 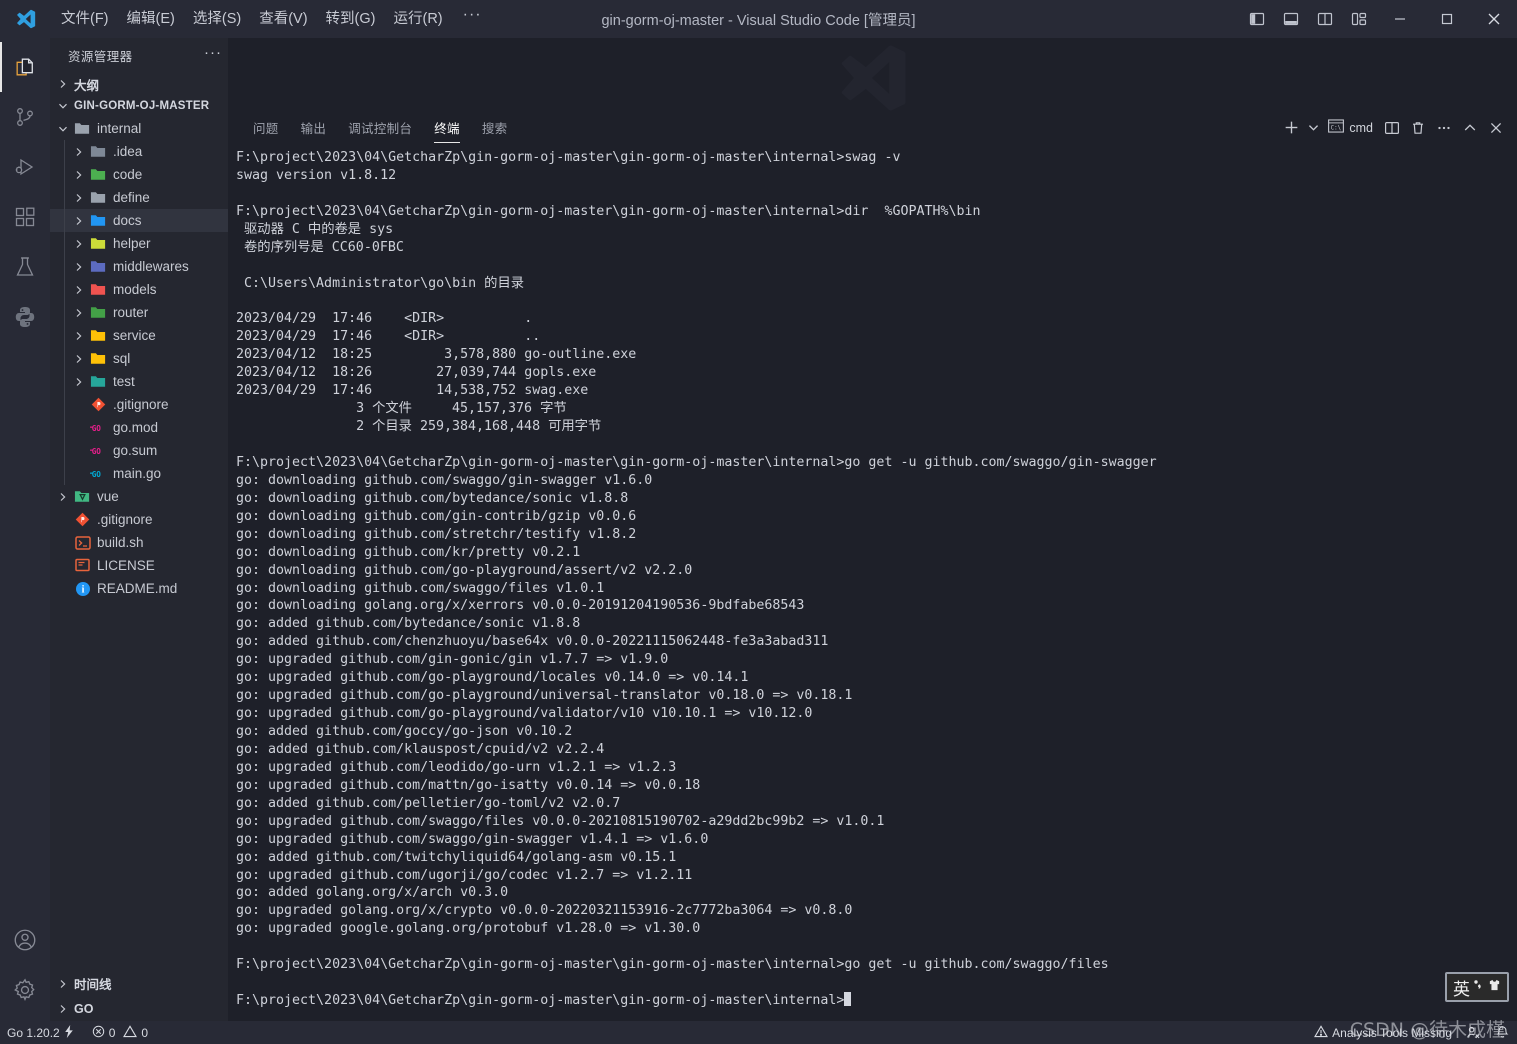 I want to click on minimize-button, so click(x=1399, y=19).